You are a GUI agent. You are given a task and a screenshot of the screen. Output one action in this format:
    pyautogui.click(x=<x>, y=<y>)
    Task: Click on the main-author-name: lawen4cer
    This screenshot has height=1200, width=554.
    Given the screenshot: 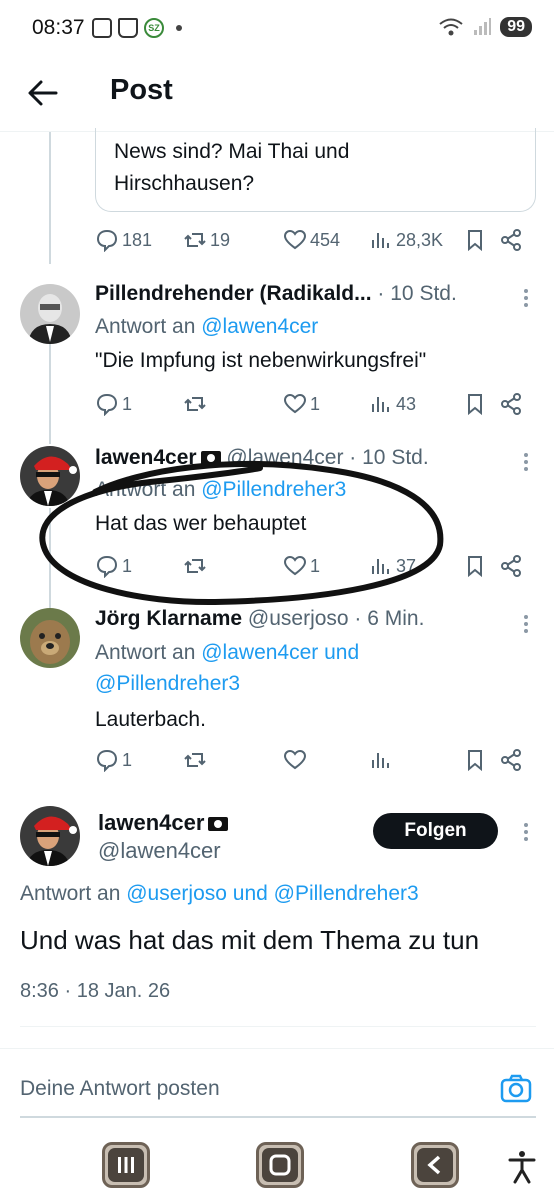 What is the action you would take?
    pyautogui.click(x=163, y=823)
    